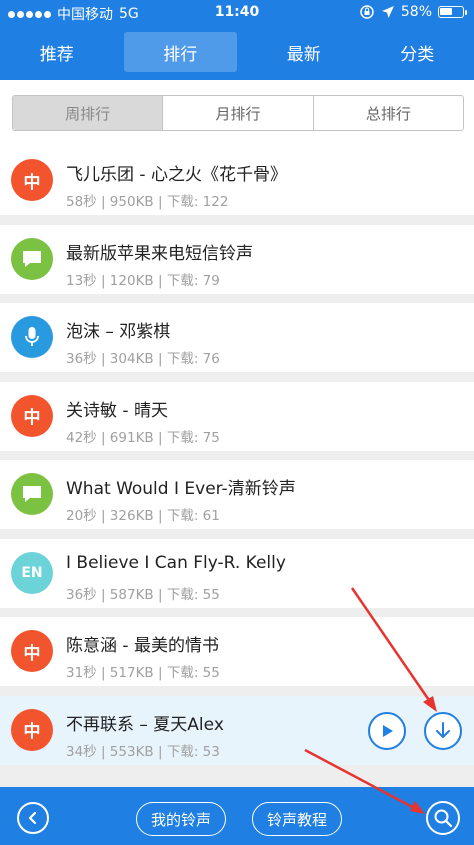 Image resolution: width=474 pixels, height=845 pixels. I want to click on ringtone-item: 最新版苹果来电短信铃声 13秒 | 120KB | 下载: 79, so click(237, 259).